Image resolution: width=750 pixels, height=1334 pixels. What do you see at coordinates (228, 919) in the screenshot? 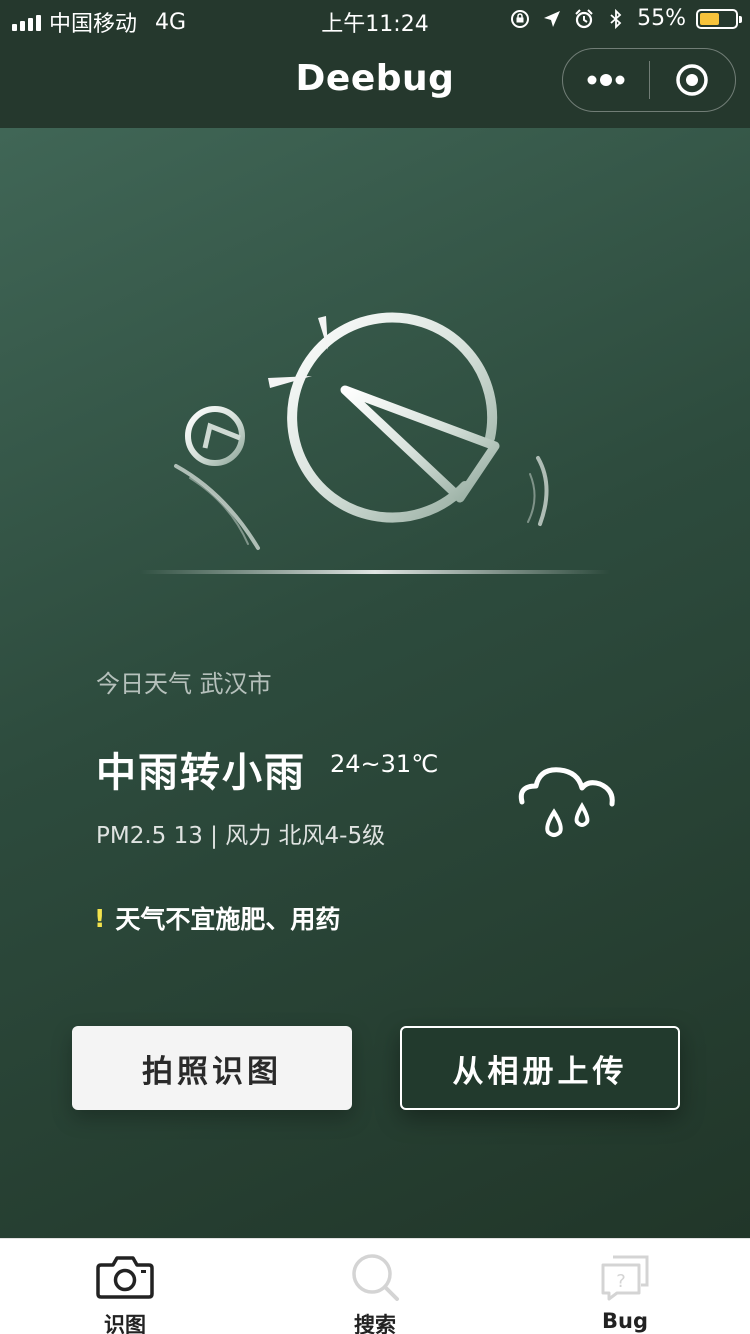
I see `warning-text: 天气不宜施肥、用药` at bounding box center [228, 919].